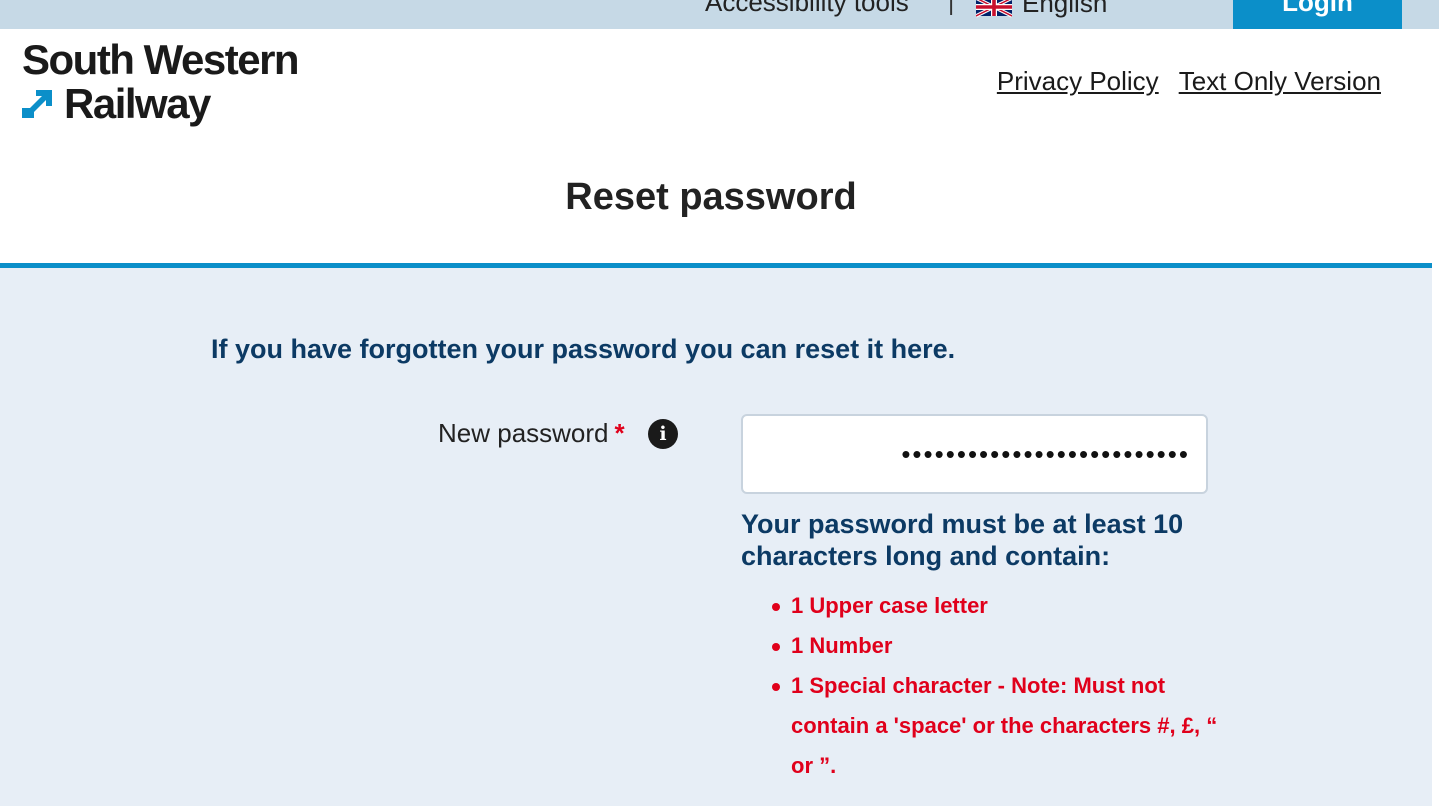  What do you see at coordinates (523, 433) in the screenshot?
I see `new-password-label-text: New password` at bounding box center [523, 433].